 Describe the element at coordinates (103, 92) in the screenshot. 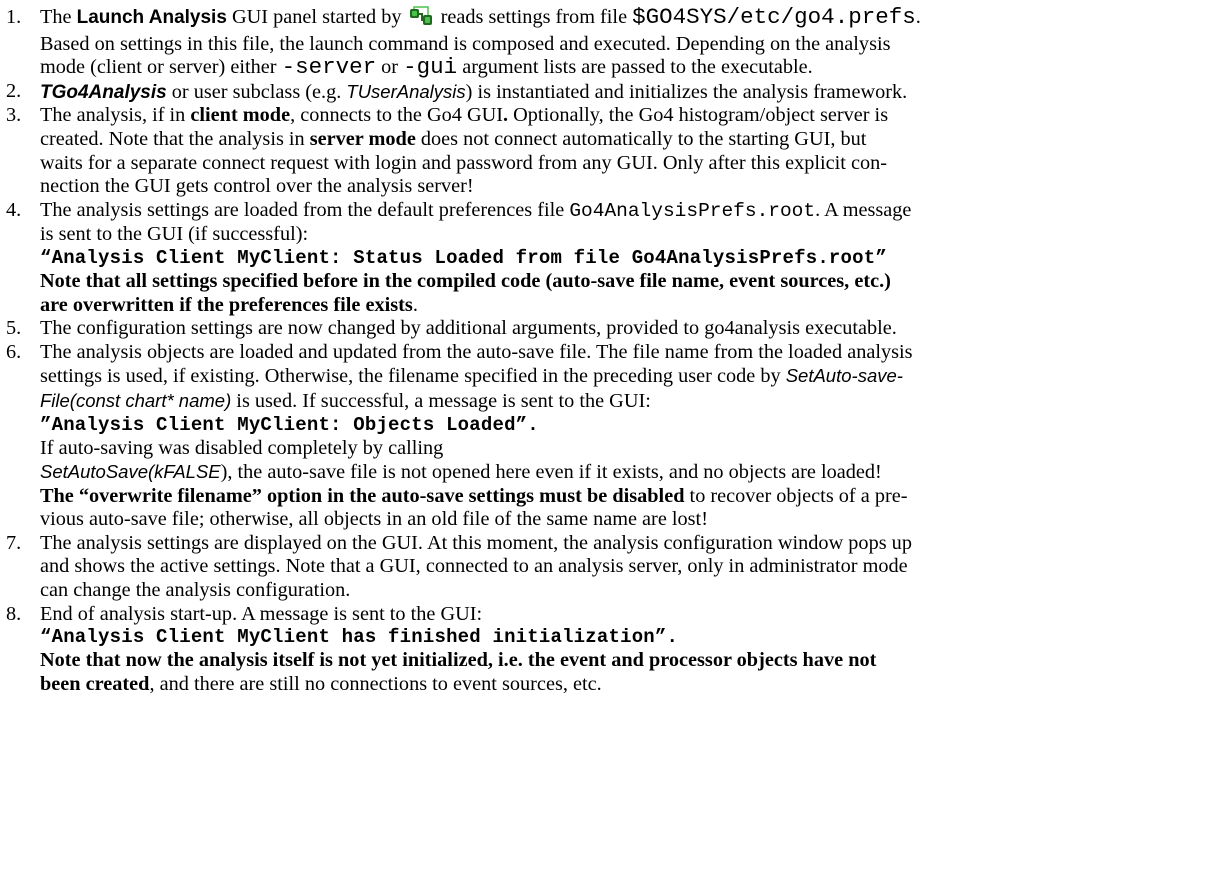

I see `class-name: TGo4Analysis` at that location.